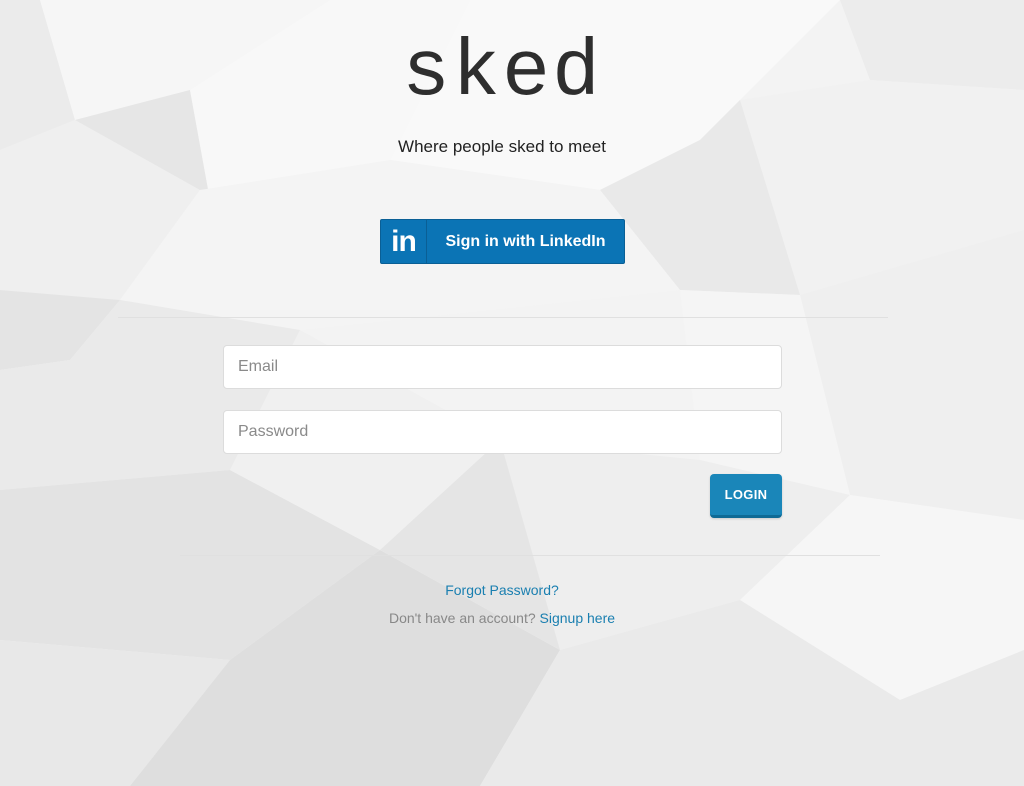 The image size is (1024, 786). Describe the element at coordinates (502, 146) in the screenshot. I see `tagline: Where people sked to meet` at that location.